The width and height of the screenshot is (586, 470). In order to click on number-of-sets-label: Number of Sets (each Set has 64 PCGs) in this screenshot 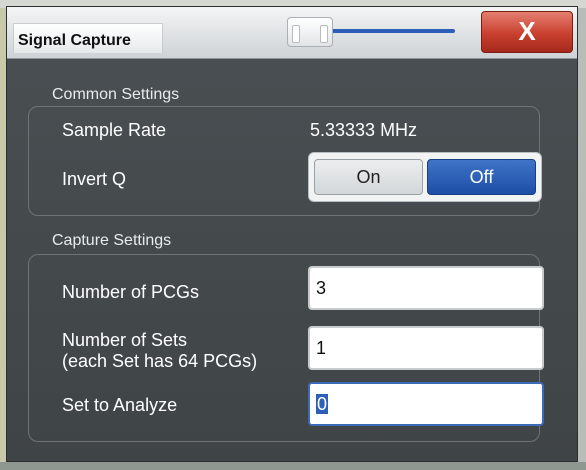, I will do `click(159, 351)`.